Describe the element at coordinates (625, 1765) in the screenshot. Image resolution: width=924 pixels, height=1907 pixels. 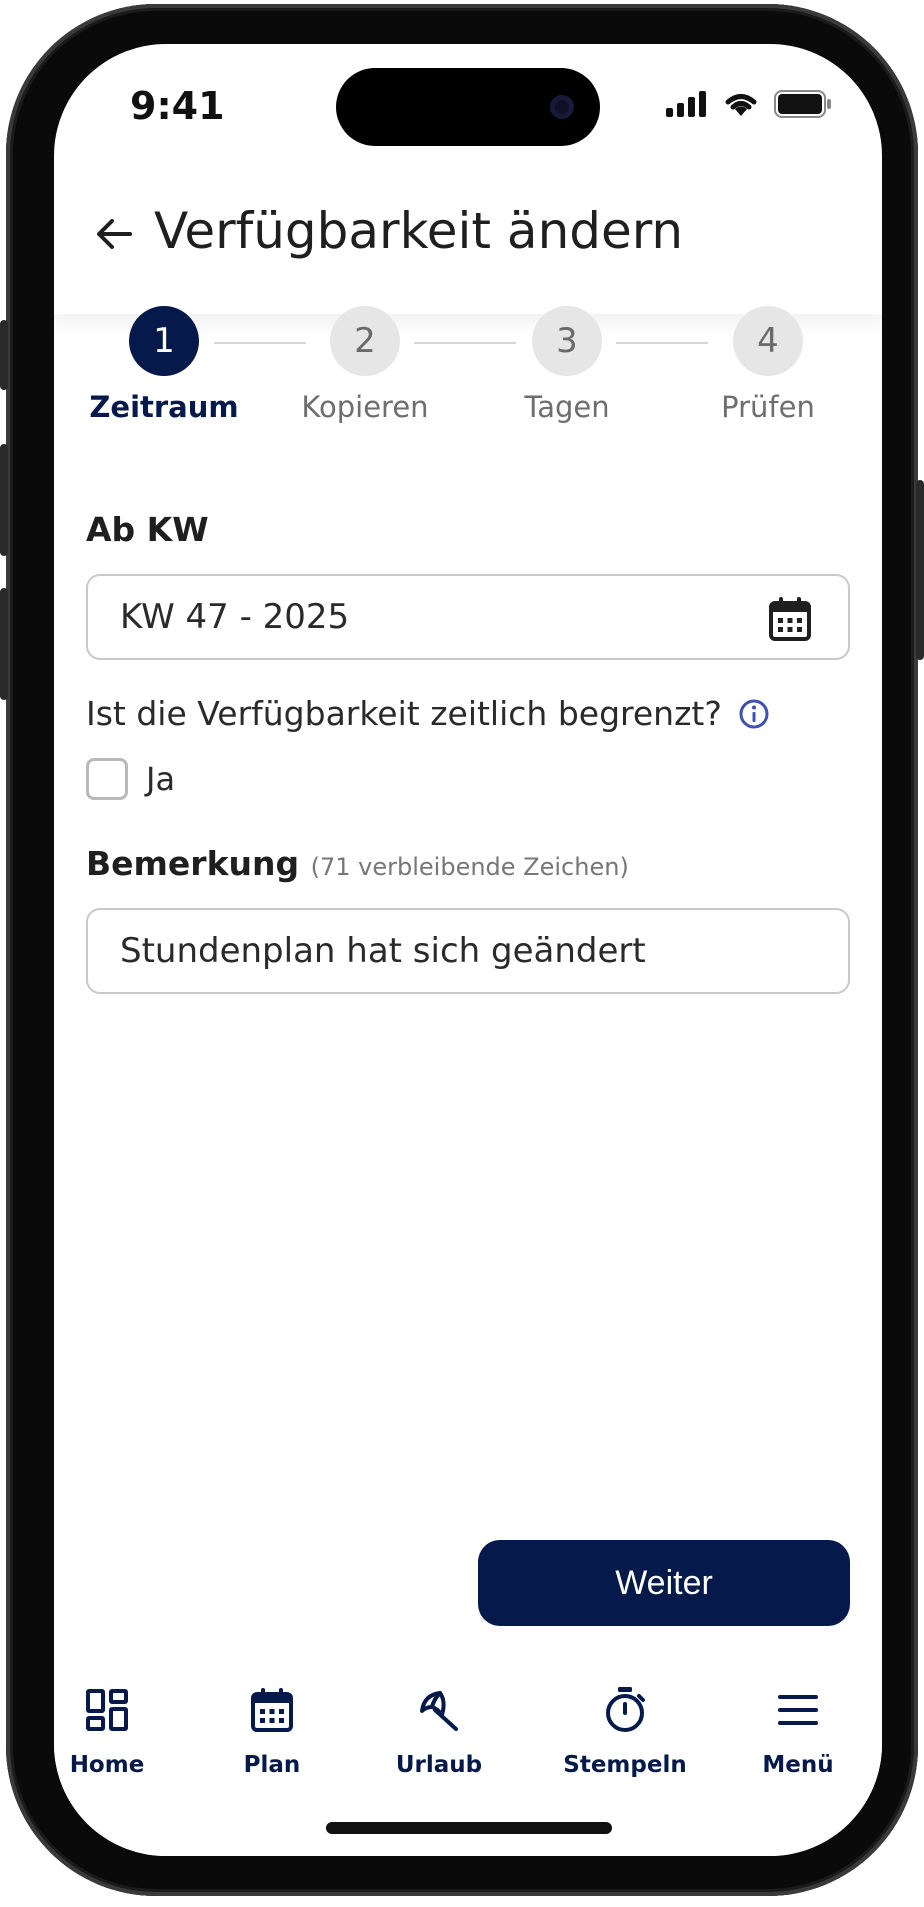
I see `nav-label: Stempeln` at that location.